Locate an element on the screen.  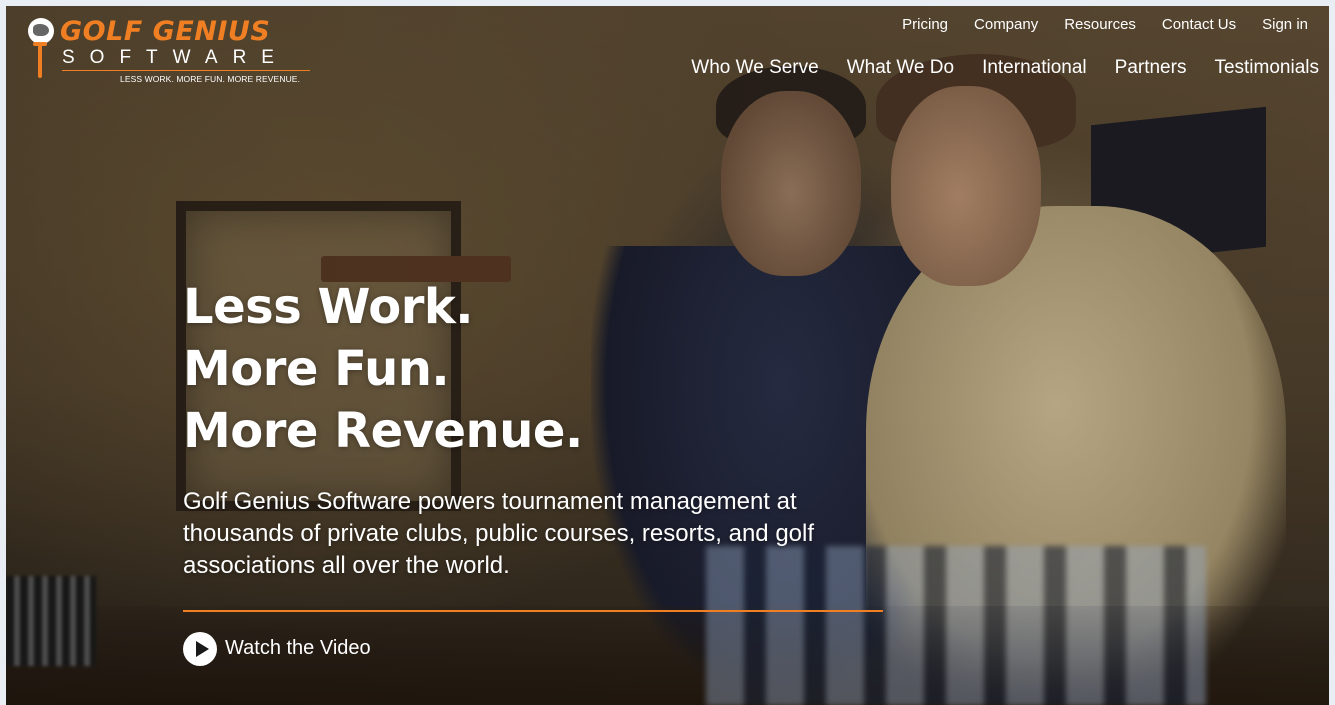
nav-link-resources: Resources is located at coordinates (1100, 25).